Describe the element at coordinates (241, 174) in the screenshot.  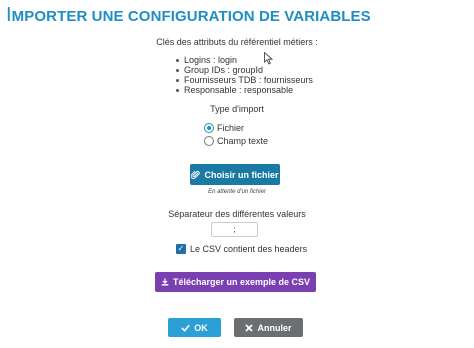
I see `choose-file-label: Choisir un fichier` at that location.